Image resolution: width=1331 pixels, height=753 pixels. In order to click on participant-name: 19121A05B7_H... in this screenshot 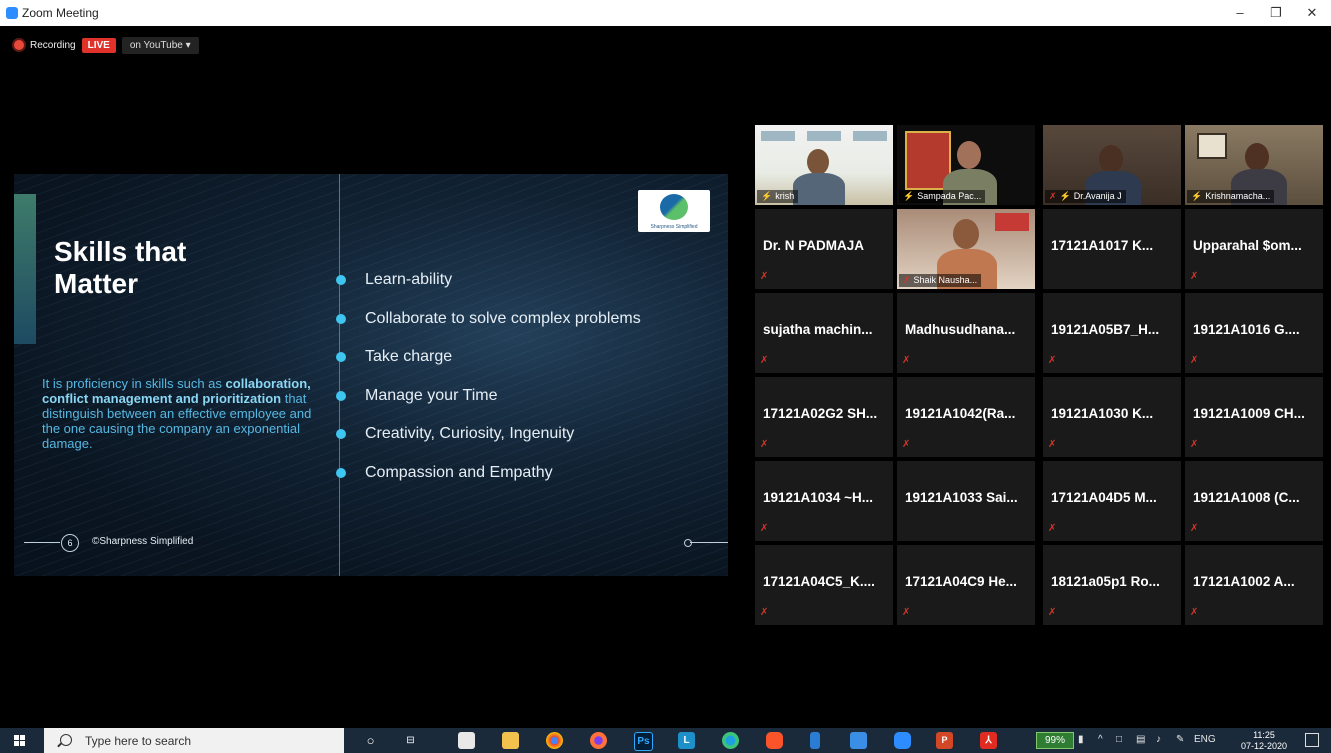, I will do `click(1105, 329)`.